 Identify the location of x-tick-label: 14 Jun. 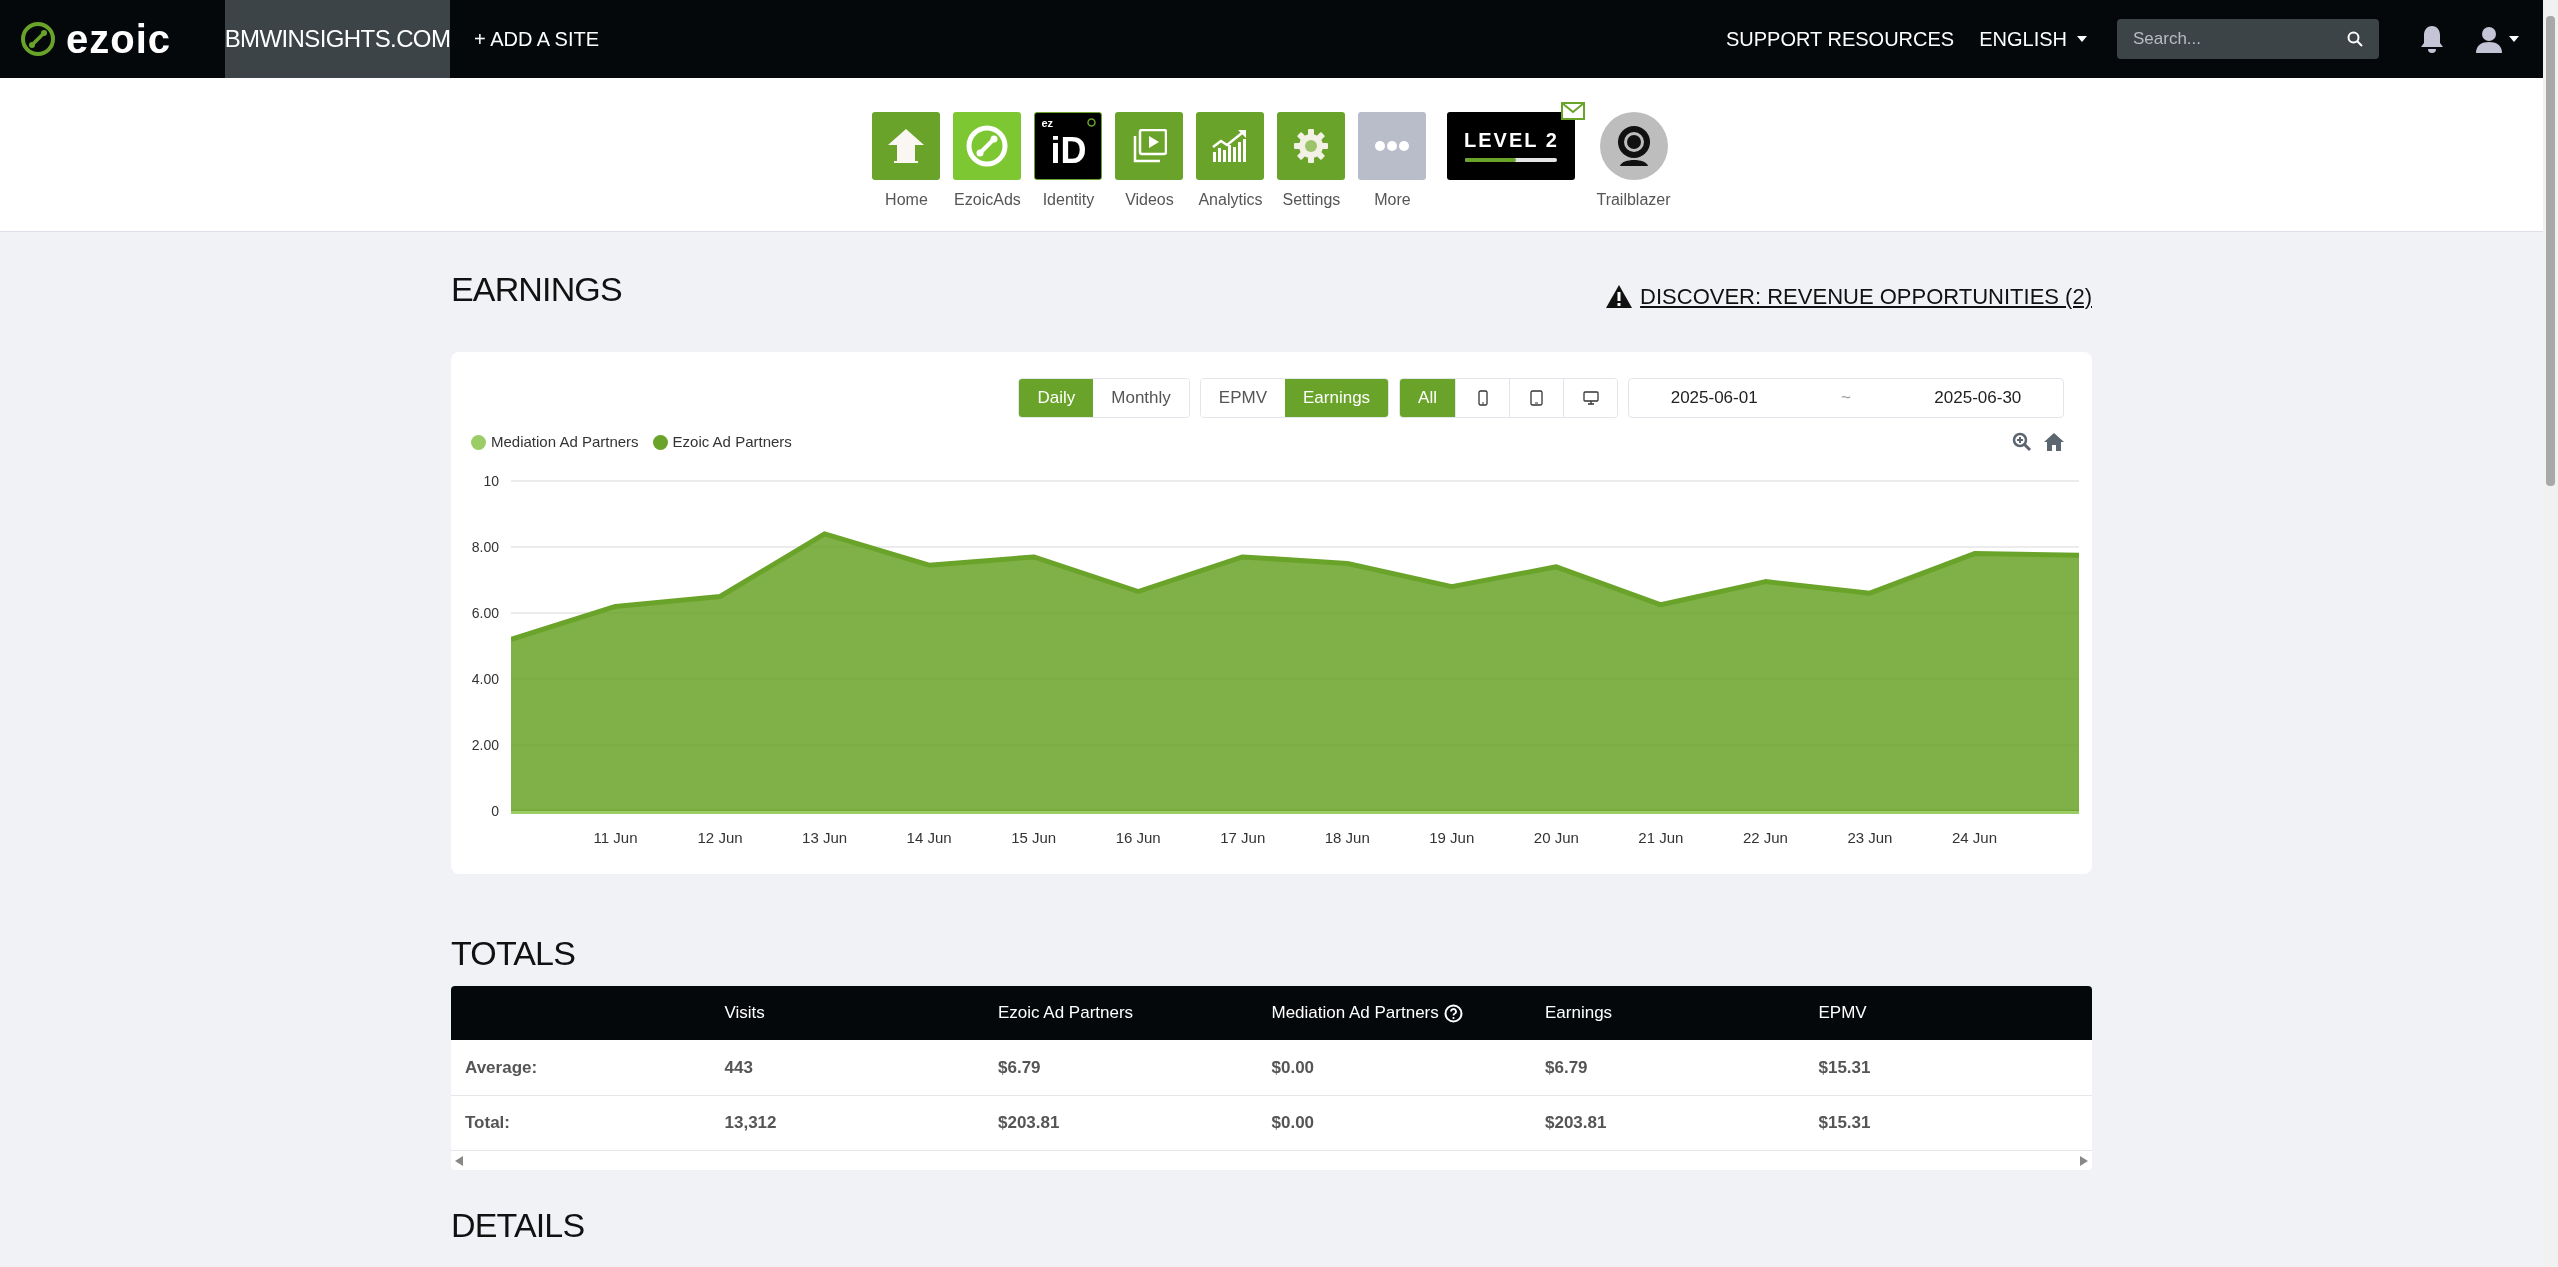
(929, 837).